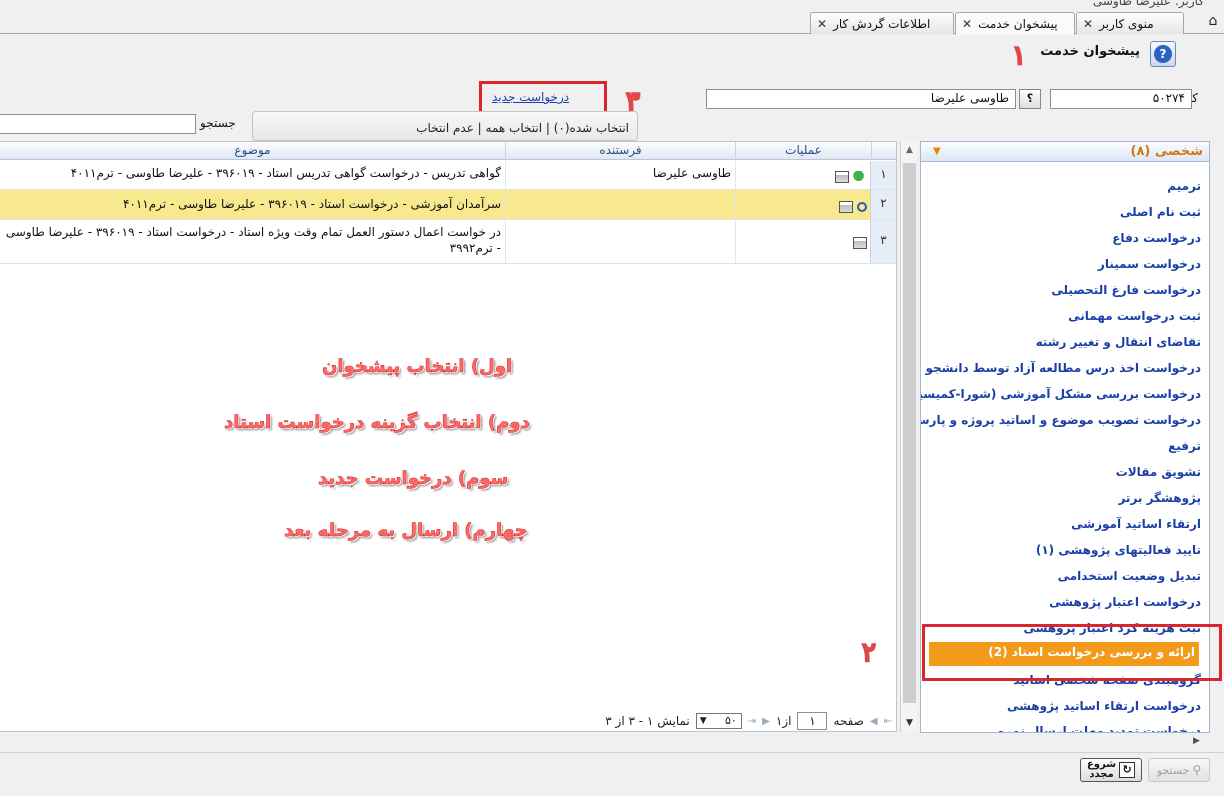  Describe the element at coordinates (1072, 652) in the screenshot. I see `annotation-box-professor-request` at that location.